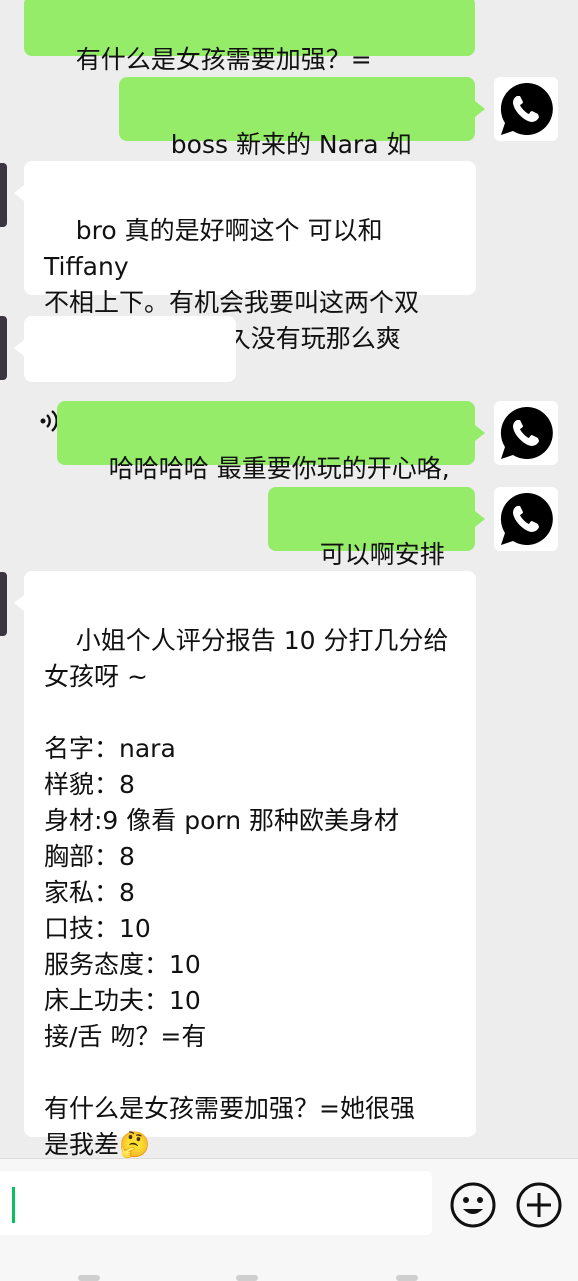 This screenshot has width=578, height=1281. What do you see at coordinates (223, 59) in the screenshot?
I see `message-text: 有什么是女孩需要加强？=` at bounding box center [223, 59].